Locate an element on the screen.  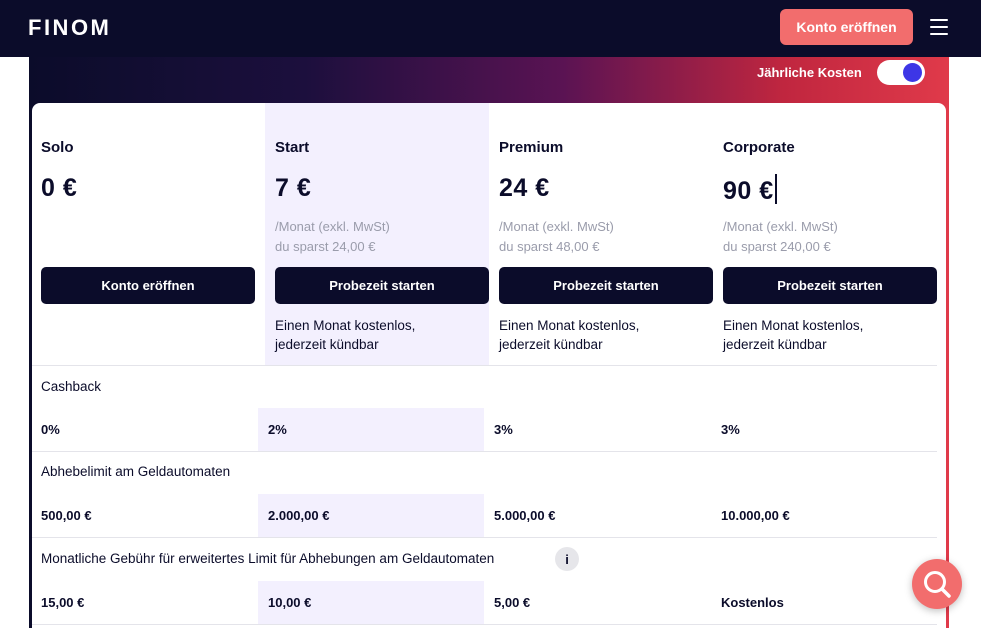
plan-price-text: 90 € is located at coordinates (748, 191).